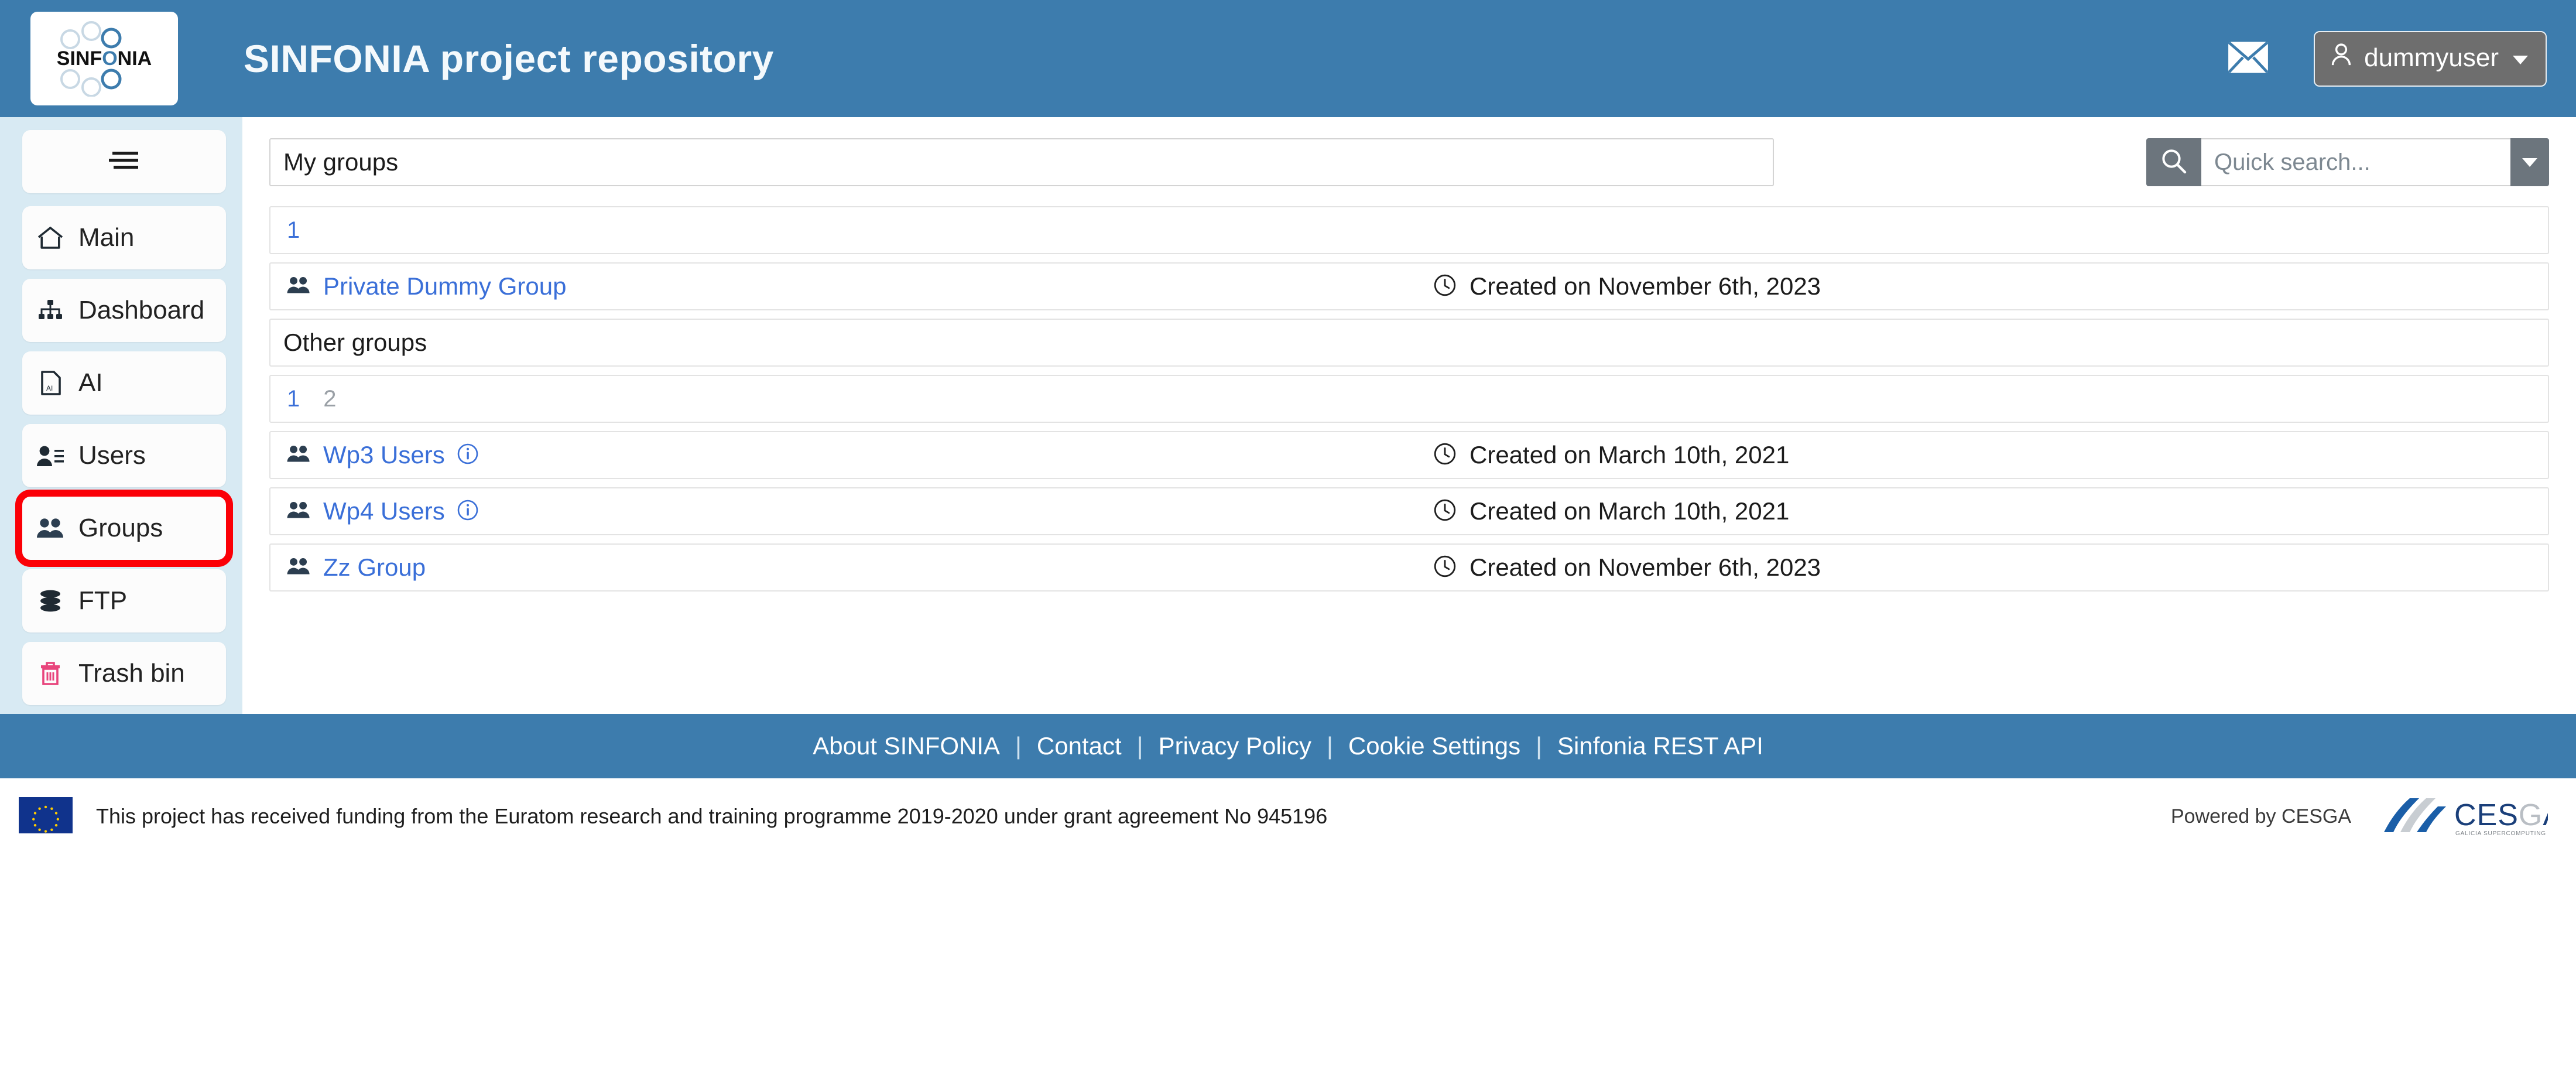  What do you see at coordinates (103, 600) in the screenshot?
I see `sidebar-item-label: FTP` at bounding box center [103, 600].